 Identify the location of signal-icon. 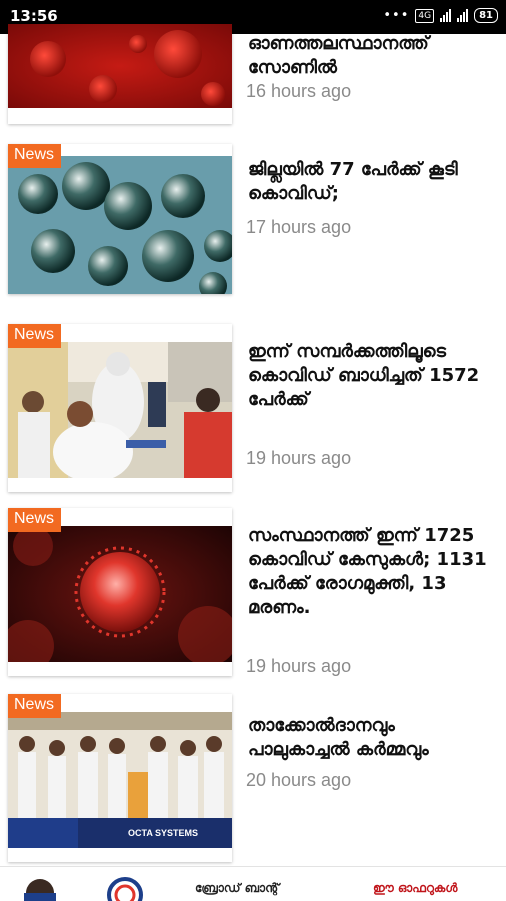
(446, 15).